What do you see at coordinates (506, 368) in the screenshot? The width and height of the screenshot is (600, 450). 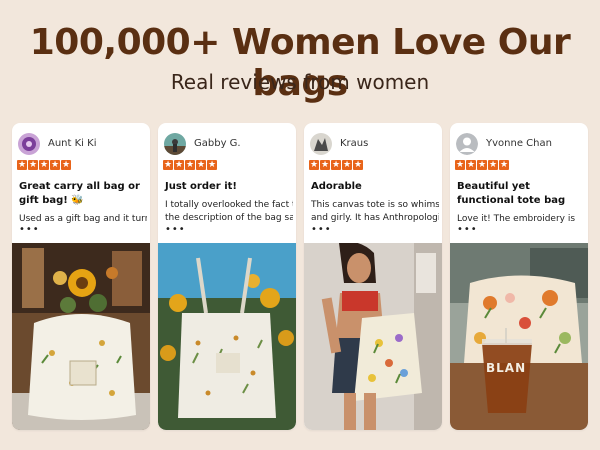 I see `cup-logo-text: BLAN` at bounding box center [506, 368].